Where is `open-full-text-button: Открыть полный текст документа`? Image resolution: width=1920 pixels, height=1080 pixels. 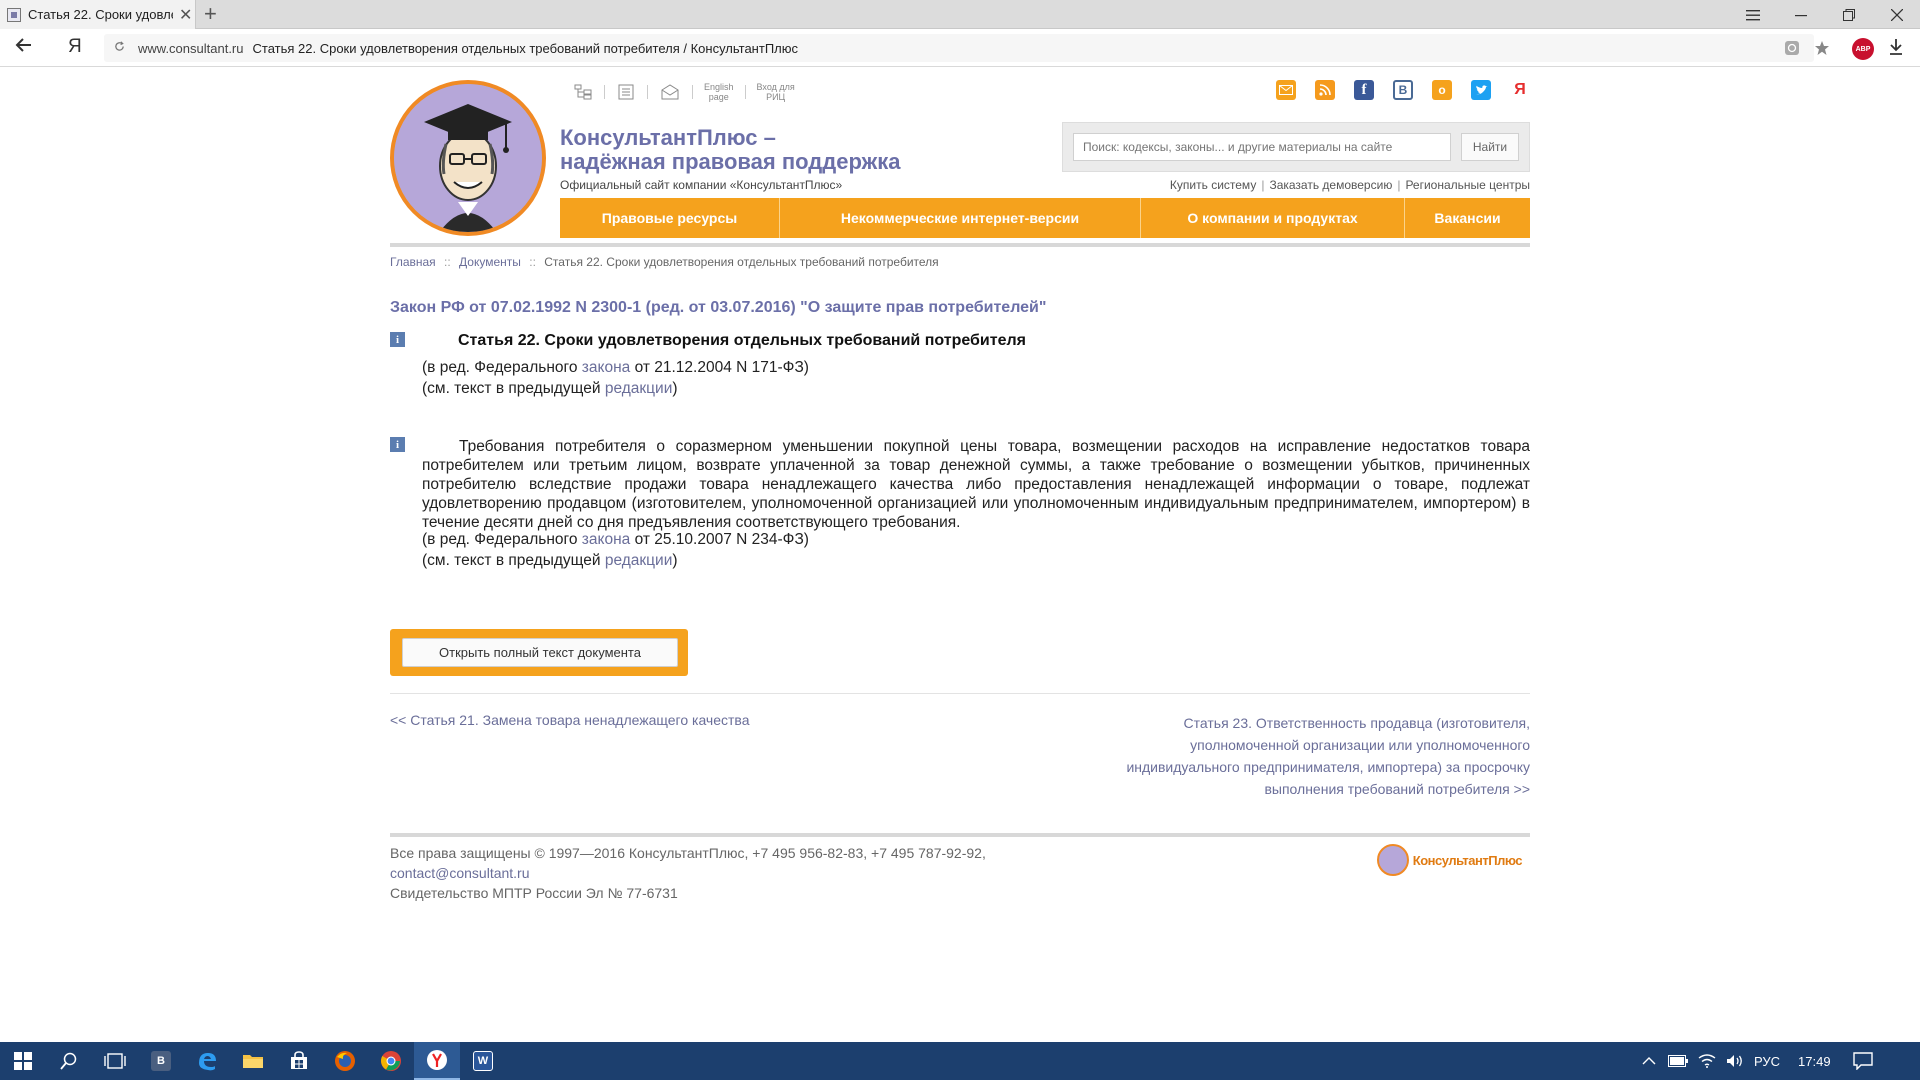
open-full-text-button: Открыть полный текст документа is located at coordinates (540, 652).